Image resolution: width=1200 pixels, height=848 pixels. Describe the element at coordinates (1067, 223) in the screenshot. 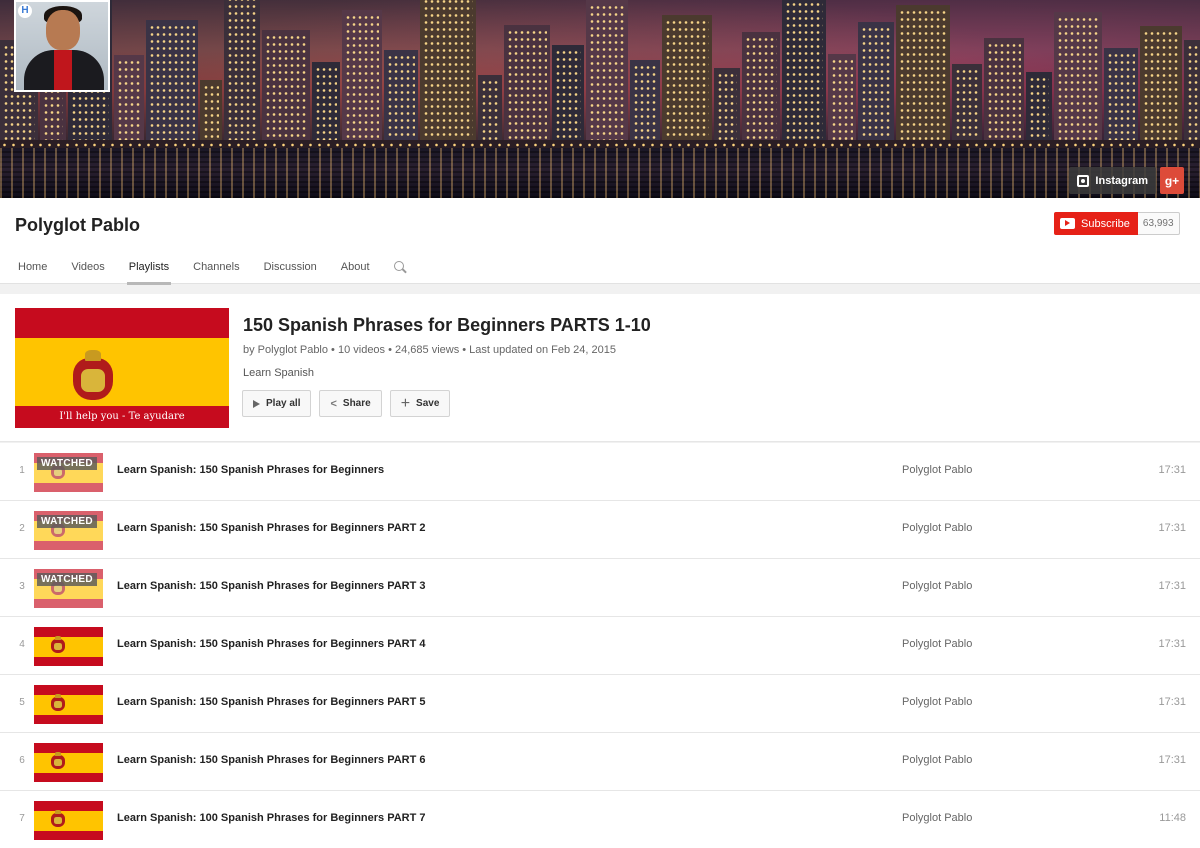

I see `youtube-icon` at that location.